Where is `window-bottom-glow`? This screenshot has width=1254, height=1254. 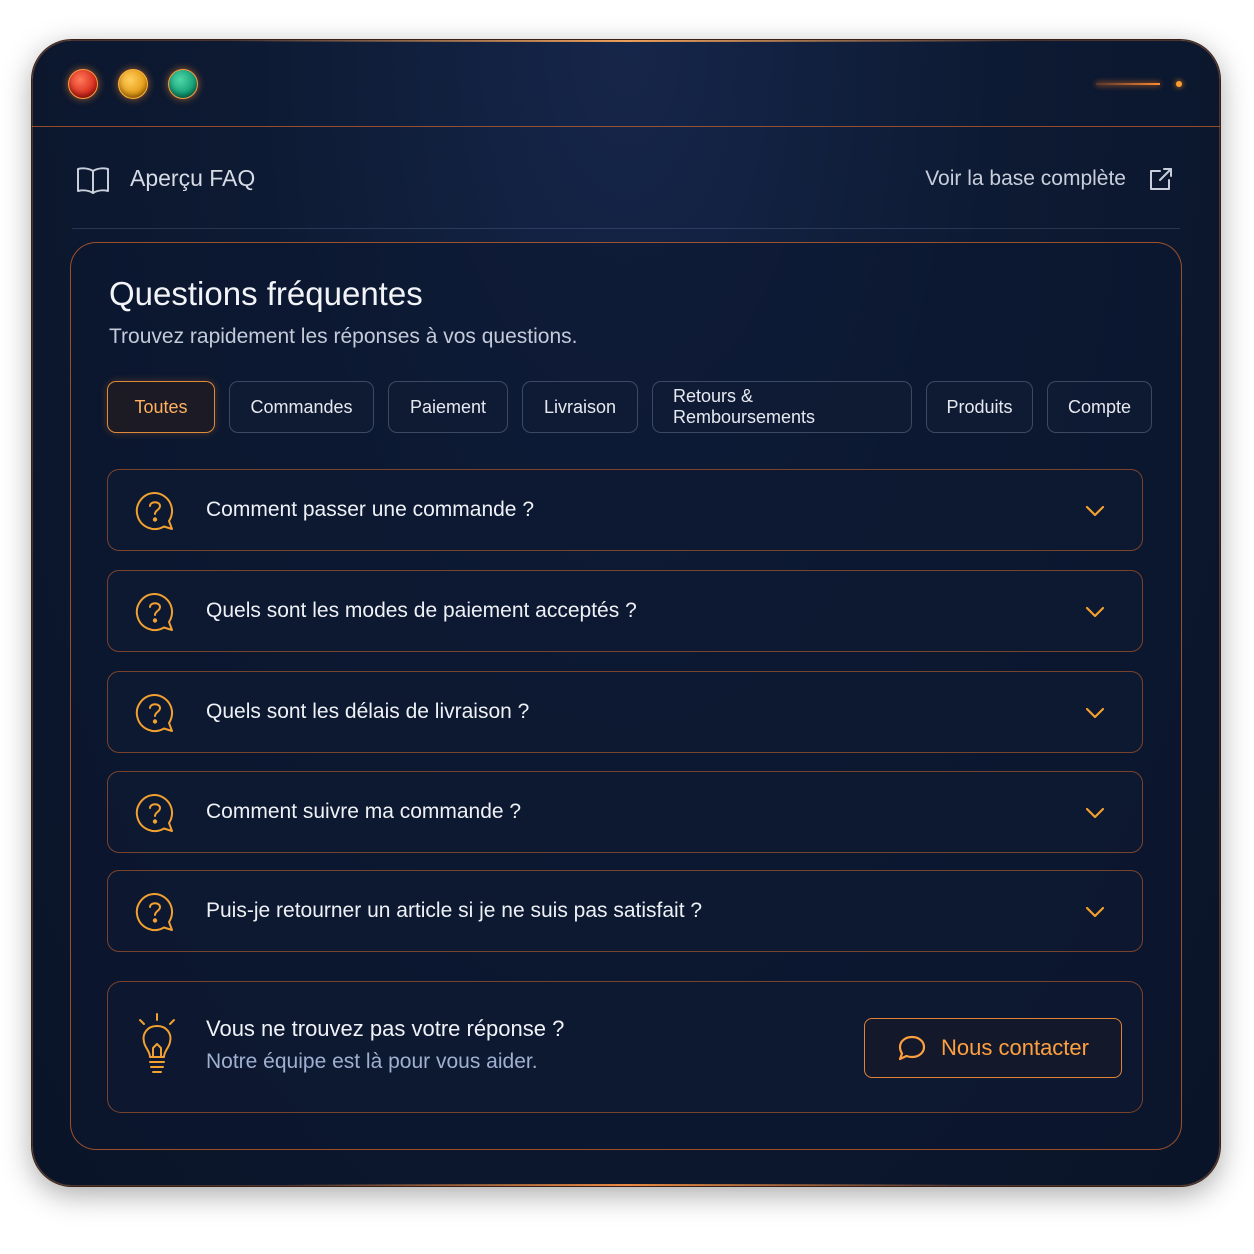 window-bottom-glow is located at coordinates (626, 1185).